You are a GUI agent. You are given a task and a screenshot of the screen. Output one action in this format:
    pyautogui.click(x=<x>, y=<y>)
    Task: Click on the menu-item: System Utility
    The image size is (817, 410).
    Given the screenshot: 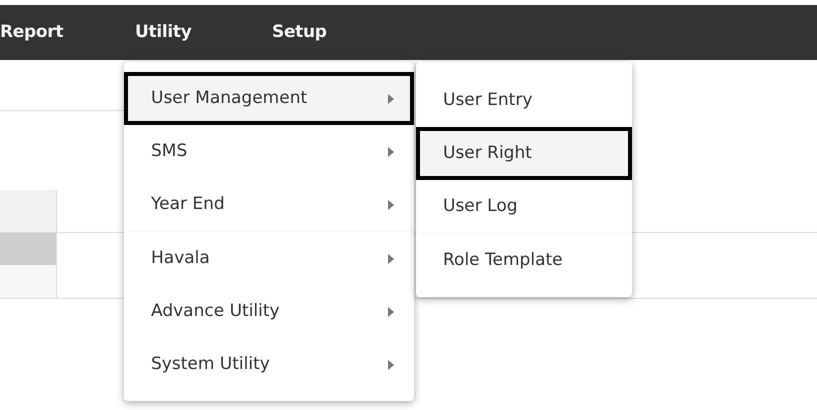 What is the action you would take?
    pyautogui.click(x=269, y=364)
    